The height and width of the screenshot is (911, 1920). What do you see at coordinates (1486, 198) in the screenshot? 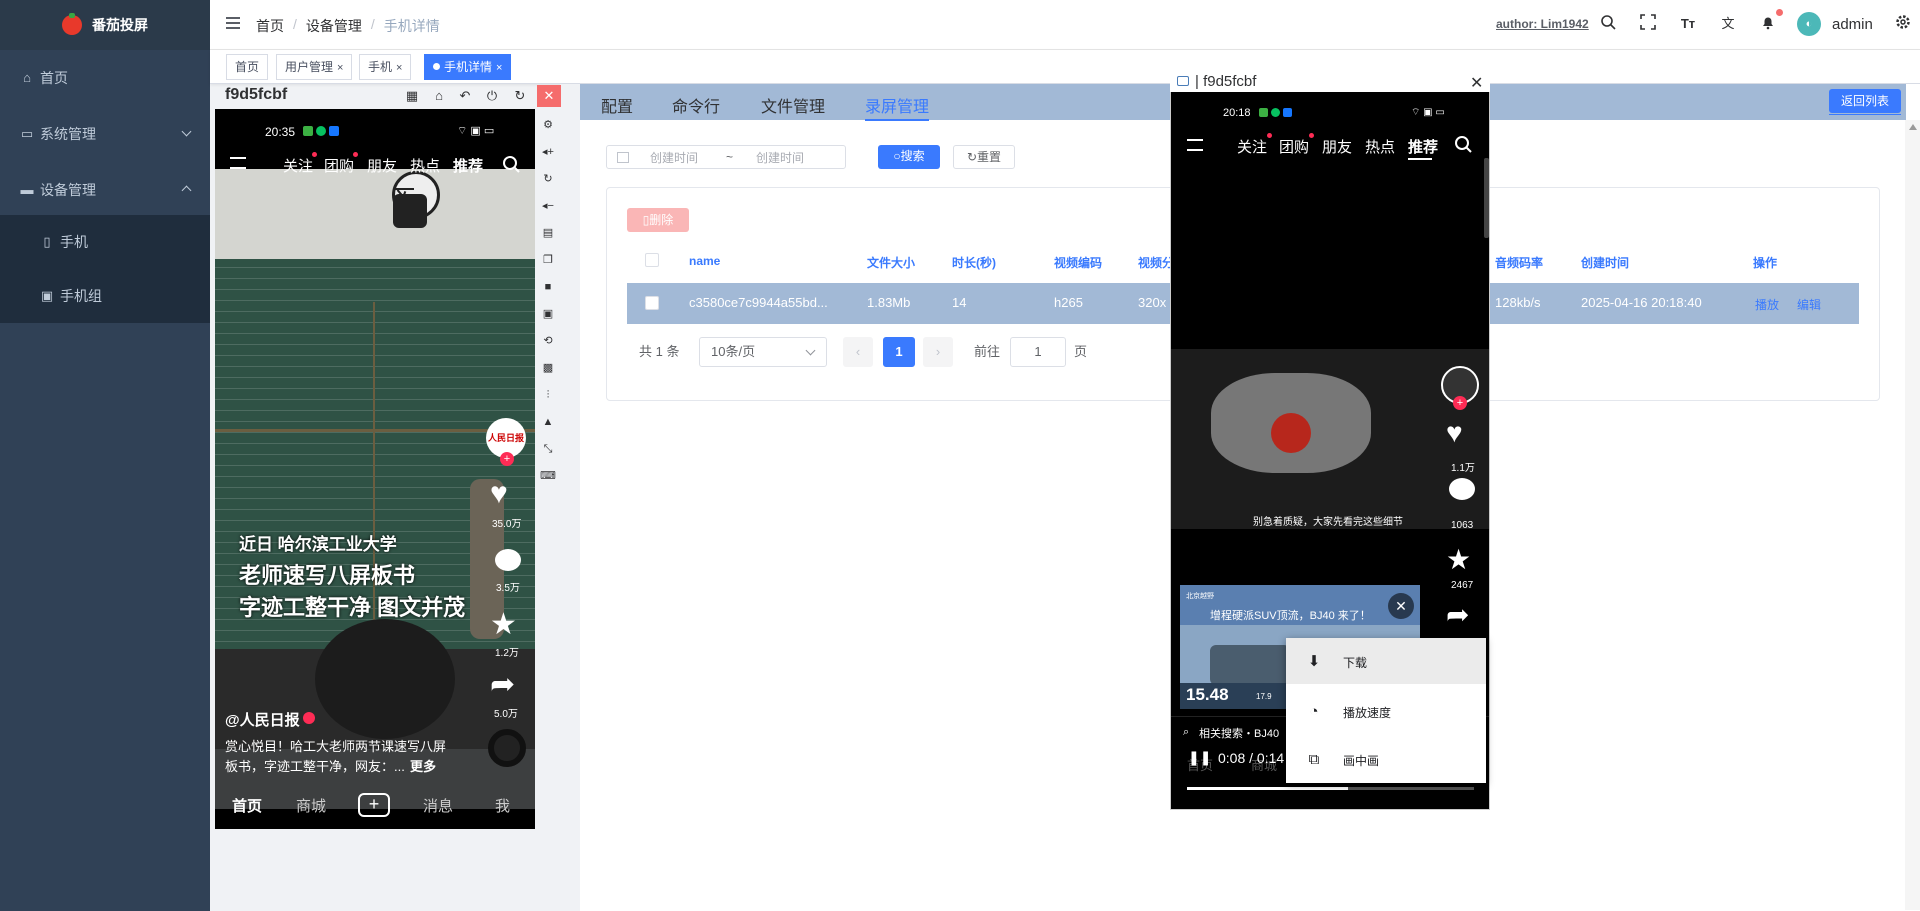
I see `scrollbar-thumb` at bounding box center [1486, 198].